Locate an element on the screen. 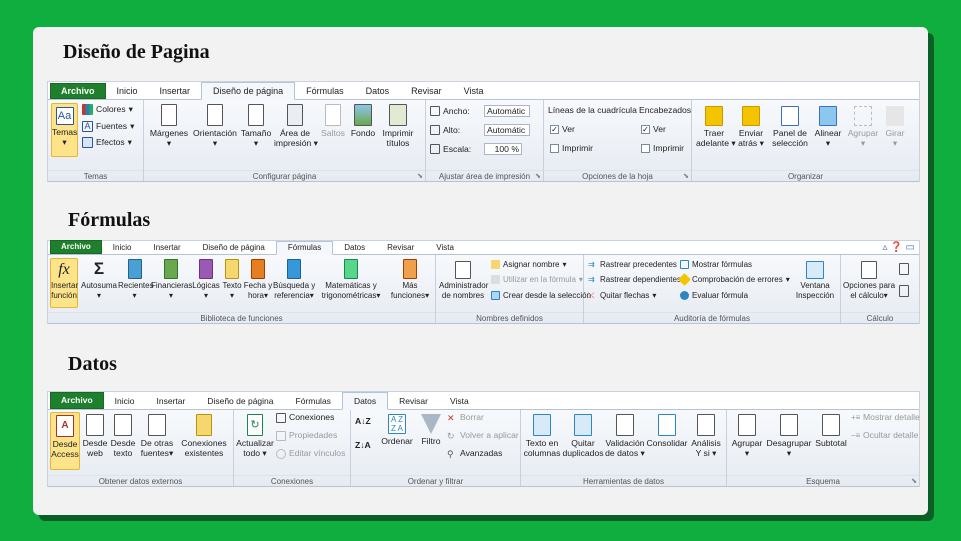 This screenshot has height=541, width=961. rastrear-precedentes-button: ⇉ Rastrear precedentes is located at coordinates (632, 264).